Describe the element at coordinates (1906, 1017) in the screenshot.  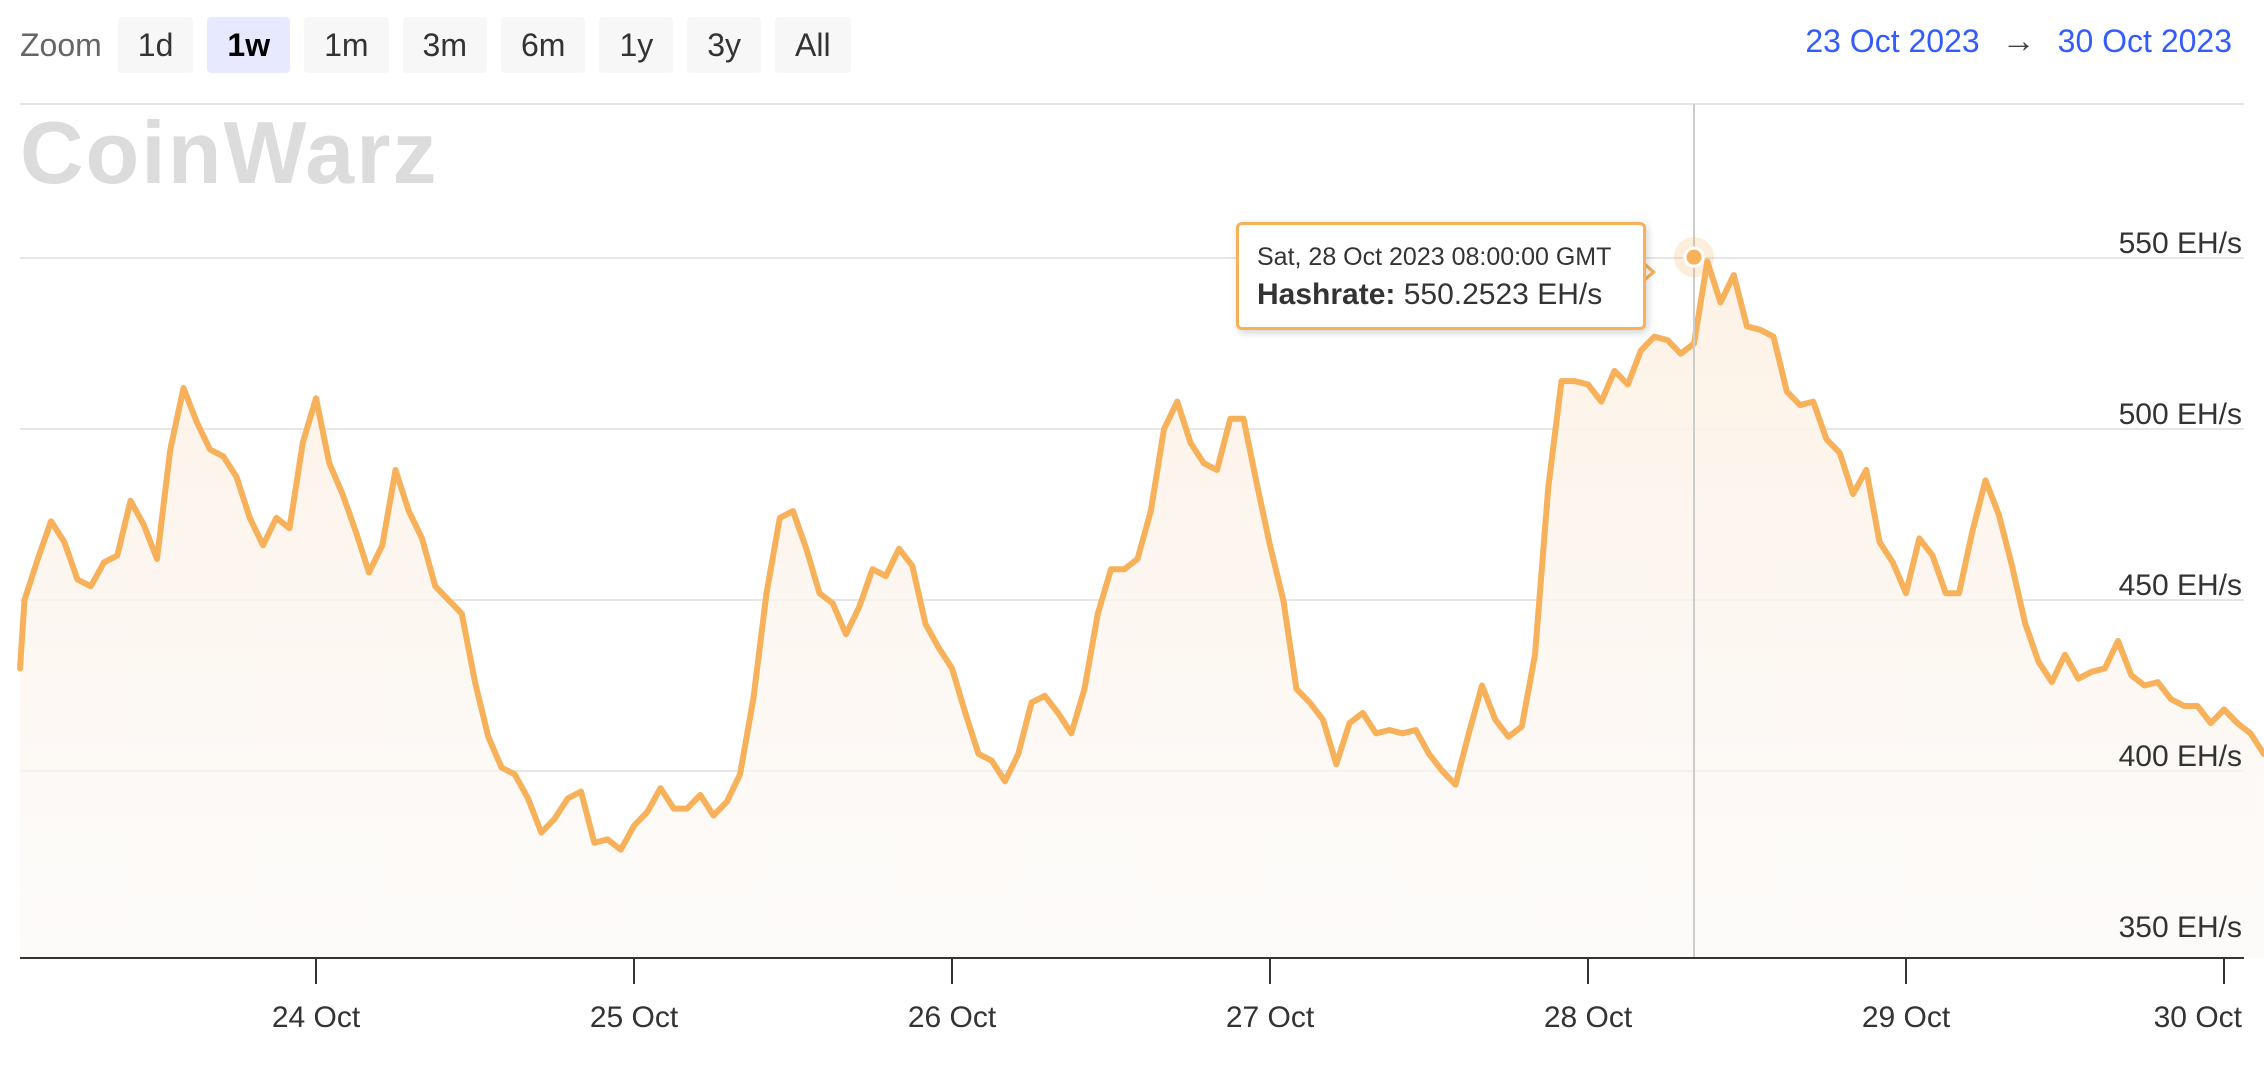
I see `x-tick-label: 29 Oct` at that location.